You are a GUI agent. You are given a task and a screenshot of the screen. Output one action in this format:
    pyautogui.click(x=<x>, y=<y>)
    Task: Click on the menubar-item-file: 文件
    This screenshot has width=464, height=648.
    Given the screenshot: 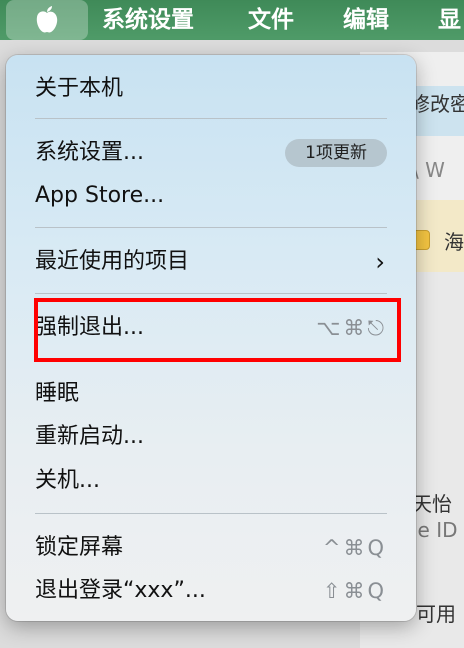 What is the action you would take?
    pyautogui.click(x=271, y=20)
    